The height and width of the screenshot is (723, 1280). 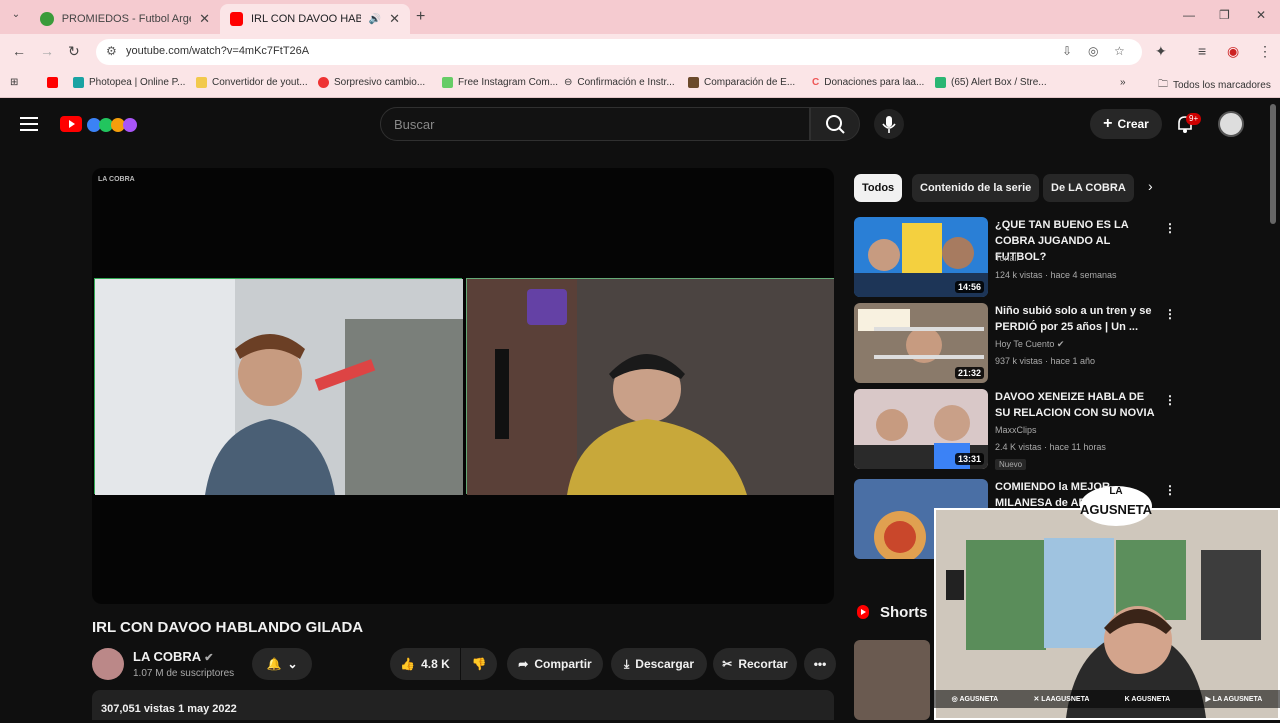 What do you see at coordinates (47, 51) in the screenshot?
I see `forward-icon: →` at bounding box center [47, 51].